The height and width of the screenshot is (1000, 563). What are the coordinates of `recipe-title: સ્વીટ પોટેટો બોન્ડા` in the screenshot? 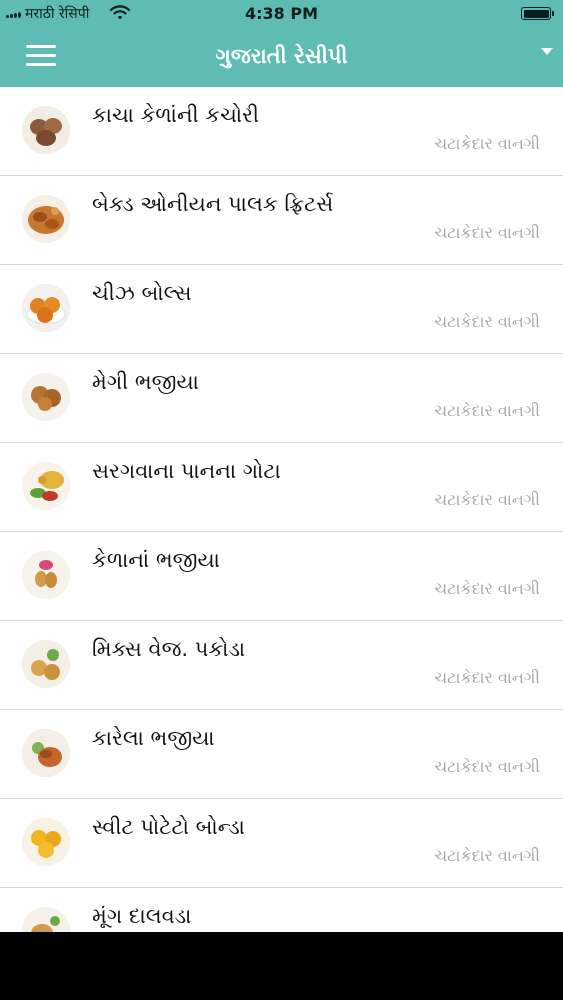 It's located at (168, 827).